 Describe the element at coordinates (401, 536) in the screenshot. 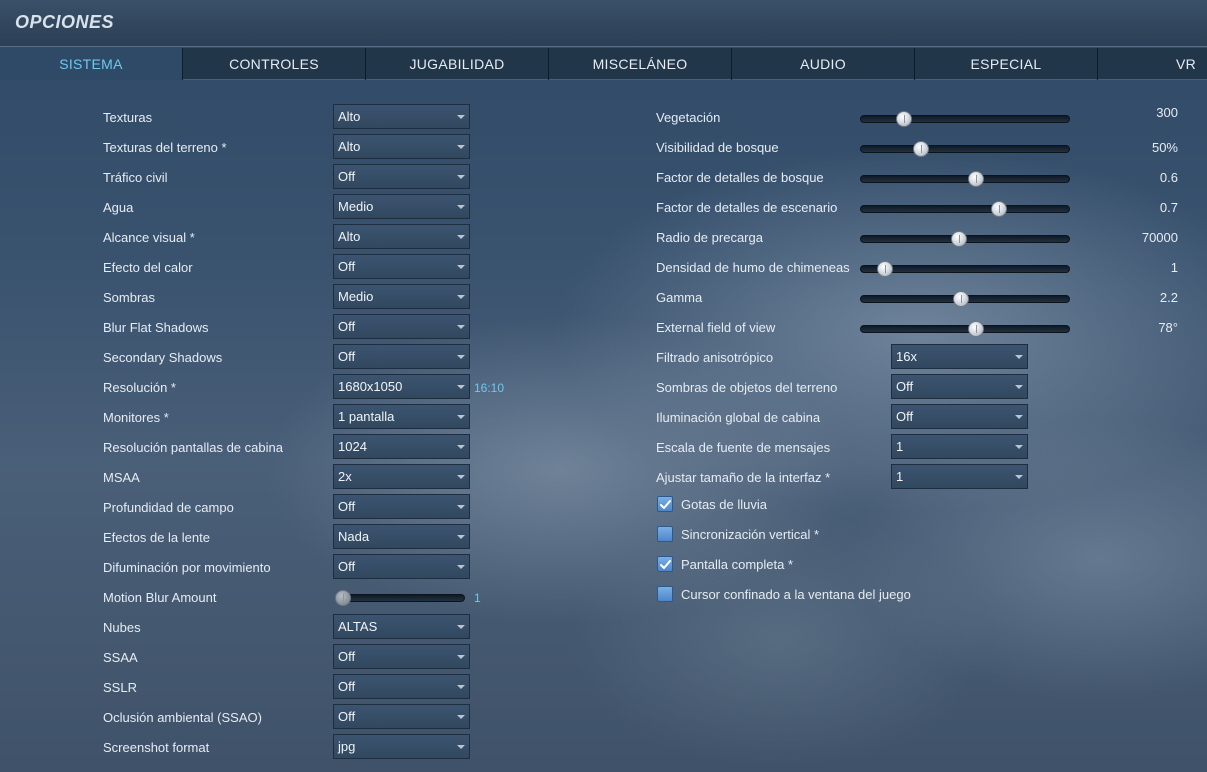

I see `efectos-de-la-lente-select: Nada` at that location.